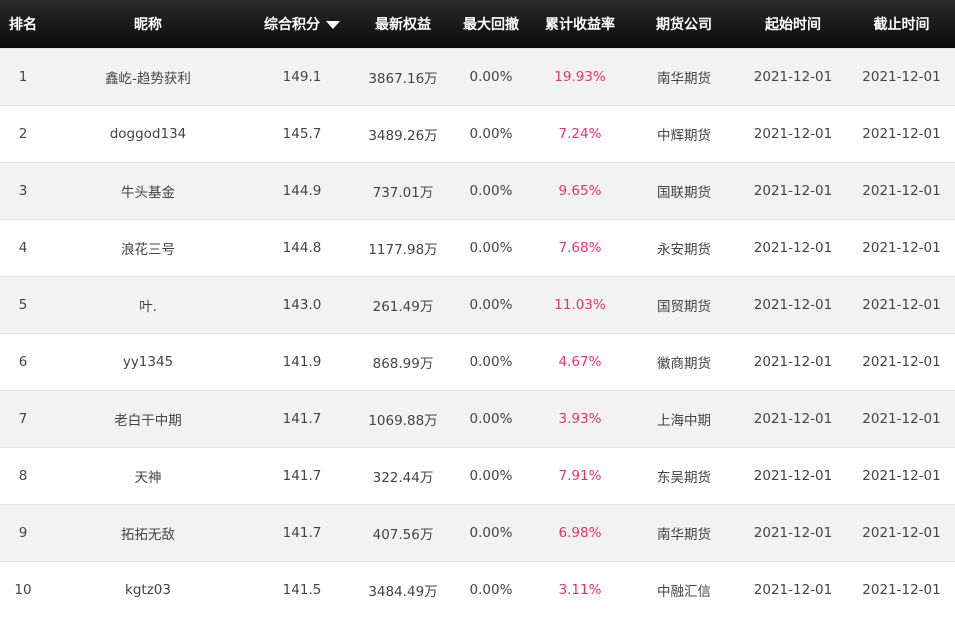  I want to click on rank-cell: 6, so click(23, 361).